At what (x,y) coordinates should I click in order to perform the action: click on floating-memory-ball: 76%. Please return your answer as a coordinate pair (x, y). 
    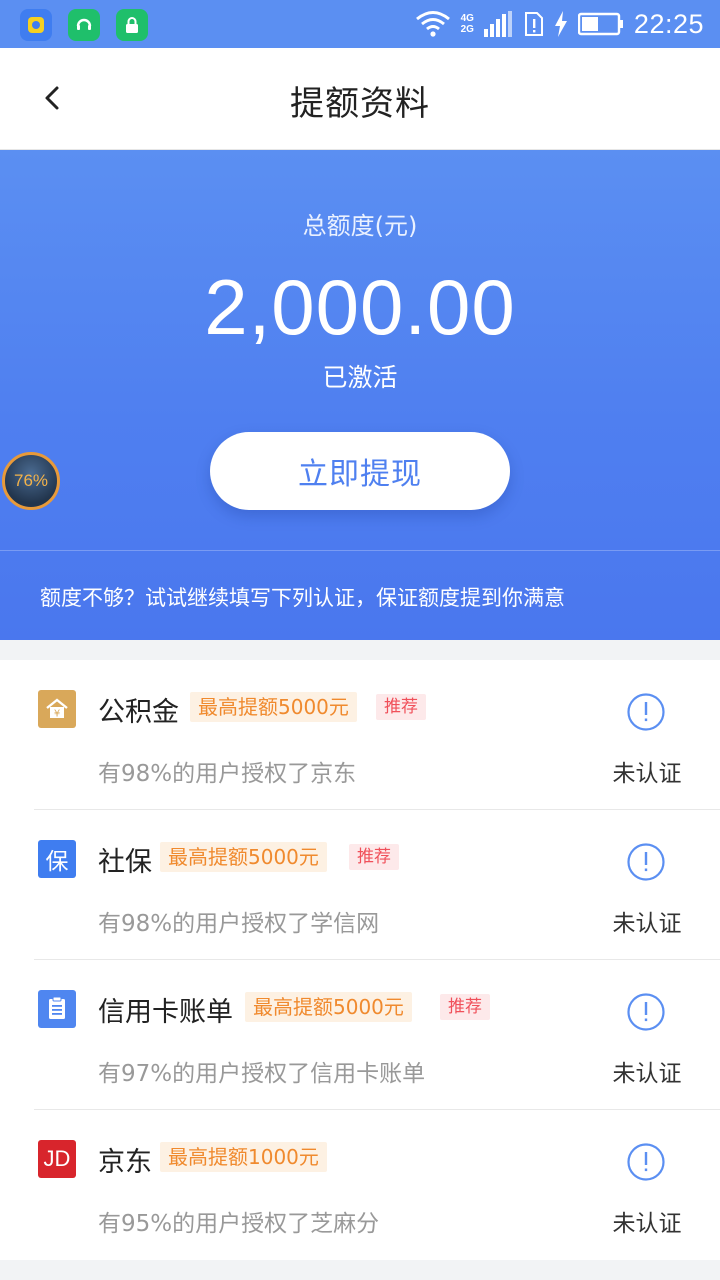
    Looking at the image, I should click on (31, 481).